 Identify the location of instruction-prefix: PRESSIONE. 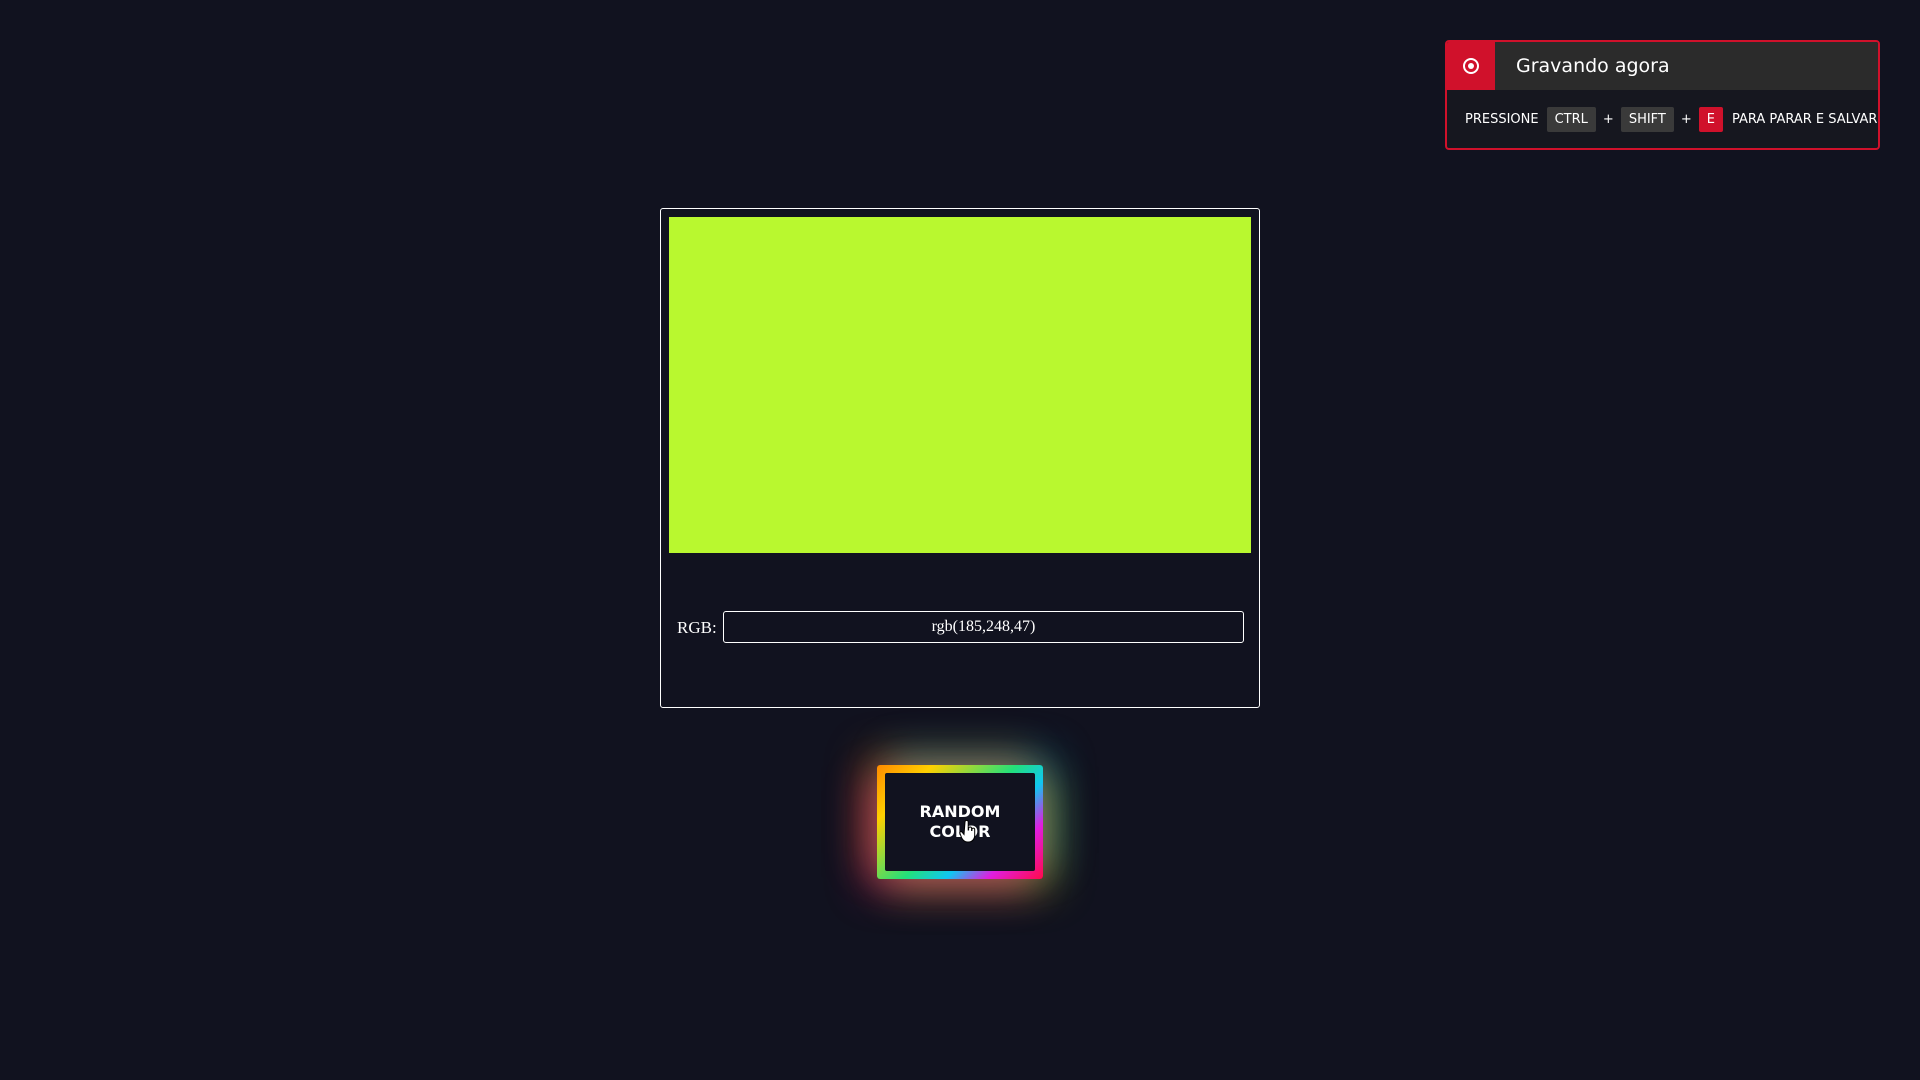
(1502, 119).